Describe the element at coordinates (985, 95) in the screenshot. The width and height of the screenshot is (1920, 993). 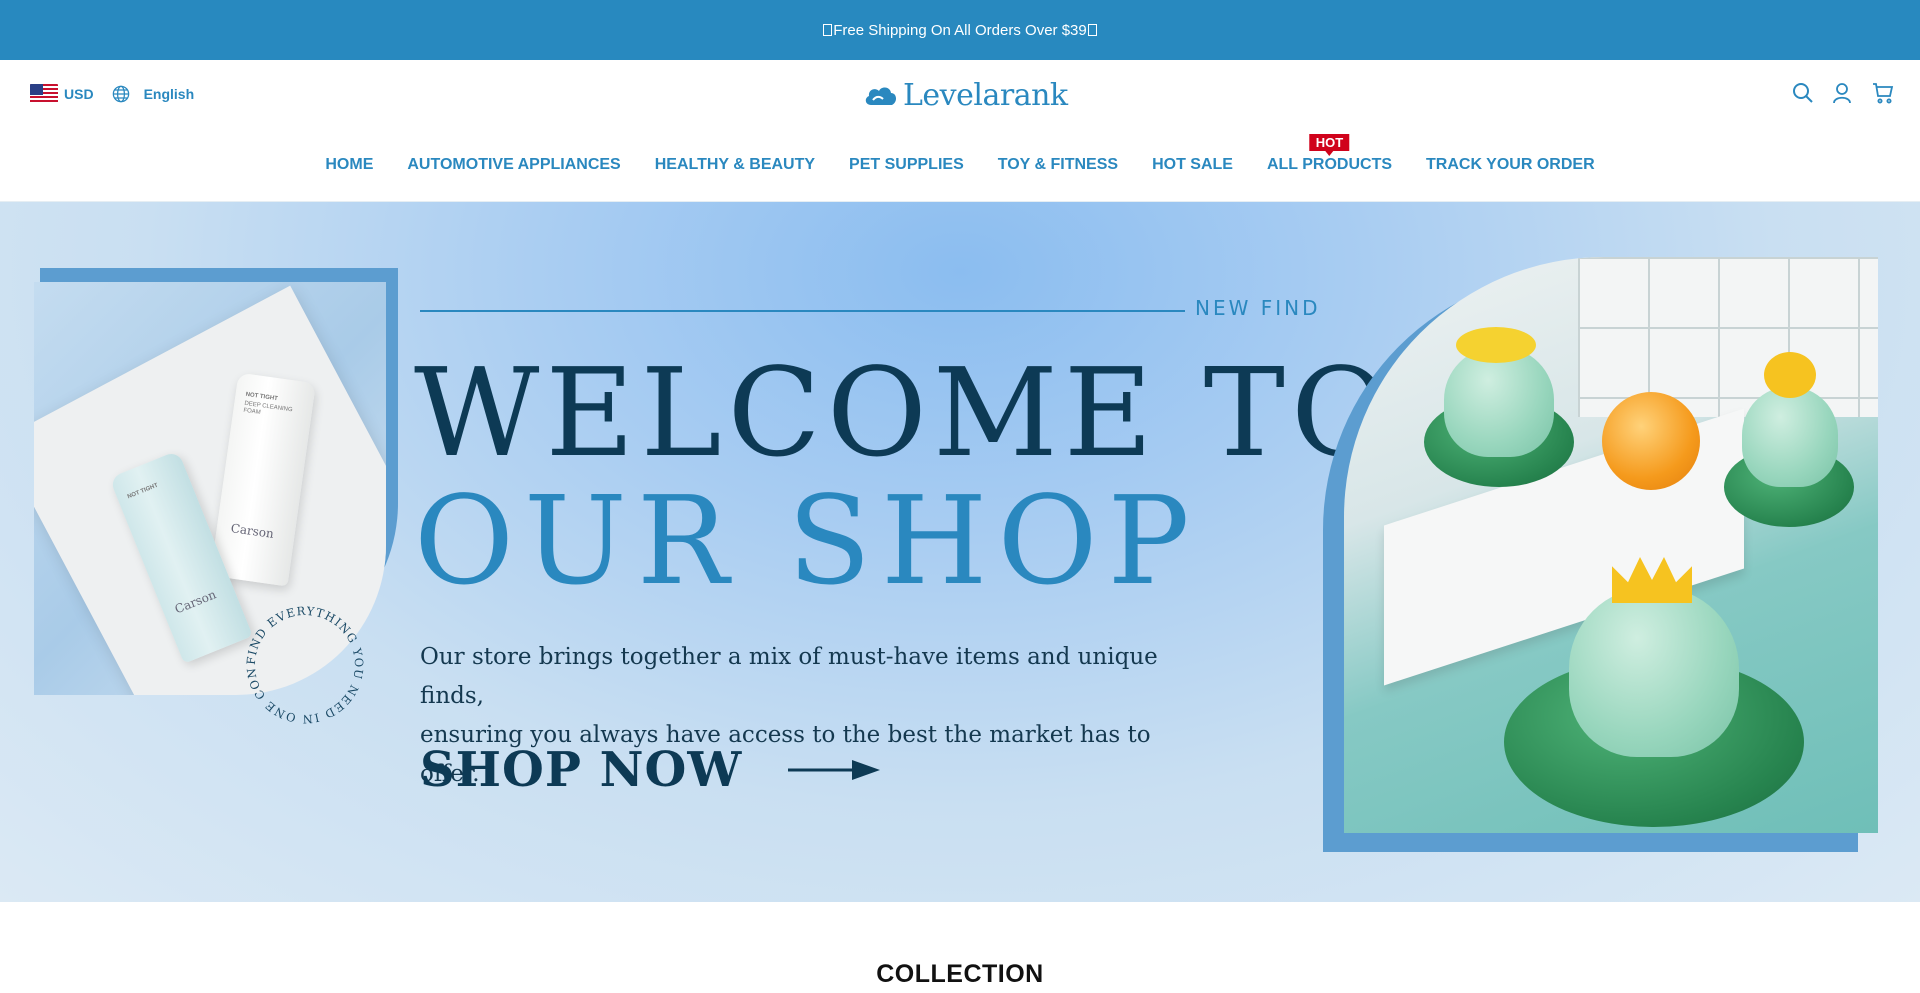
I see `logo-text: Levelarank` at that location.